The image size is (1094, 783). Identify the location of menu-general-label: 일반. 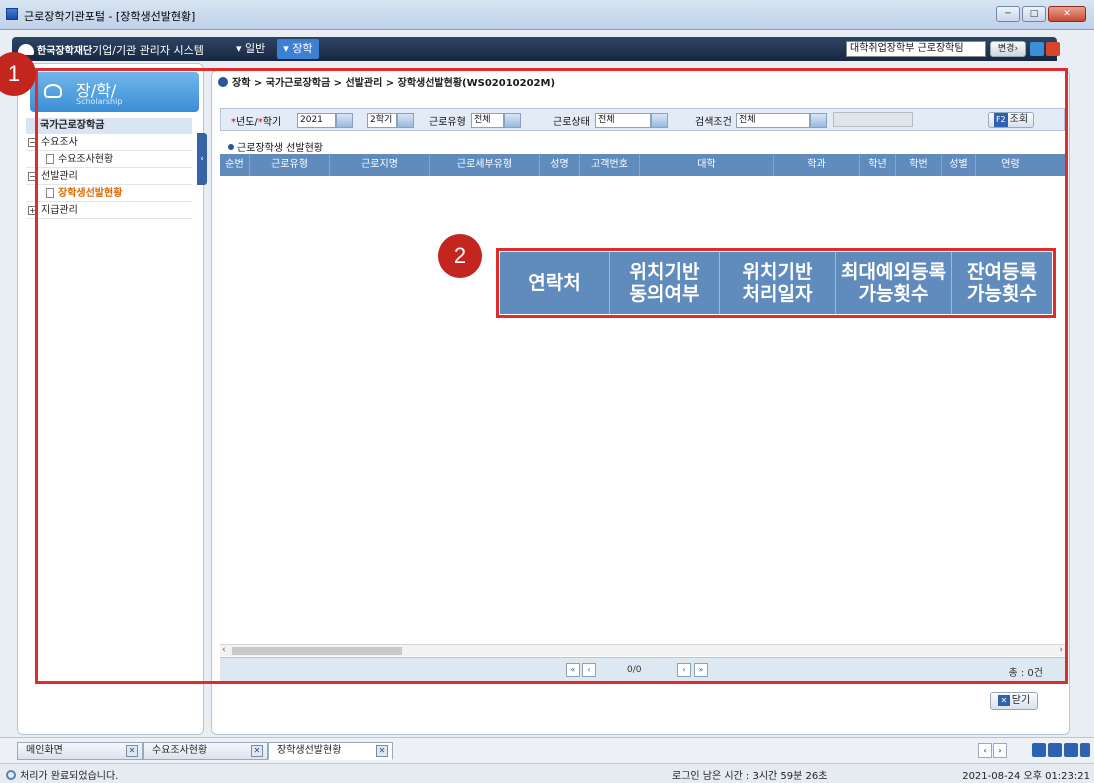
(255, 48).